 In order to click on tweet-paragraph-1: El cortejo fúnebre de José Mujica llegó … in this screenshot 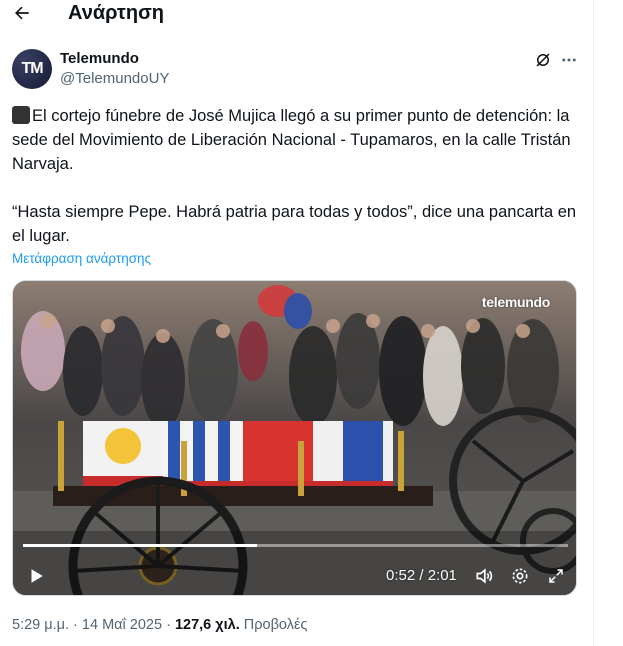, I will do `click(291, 139)`.